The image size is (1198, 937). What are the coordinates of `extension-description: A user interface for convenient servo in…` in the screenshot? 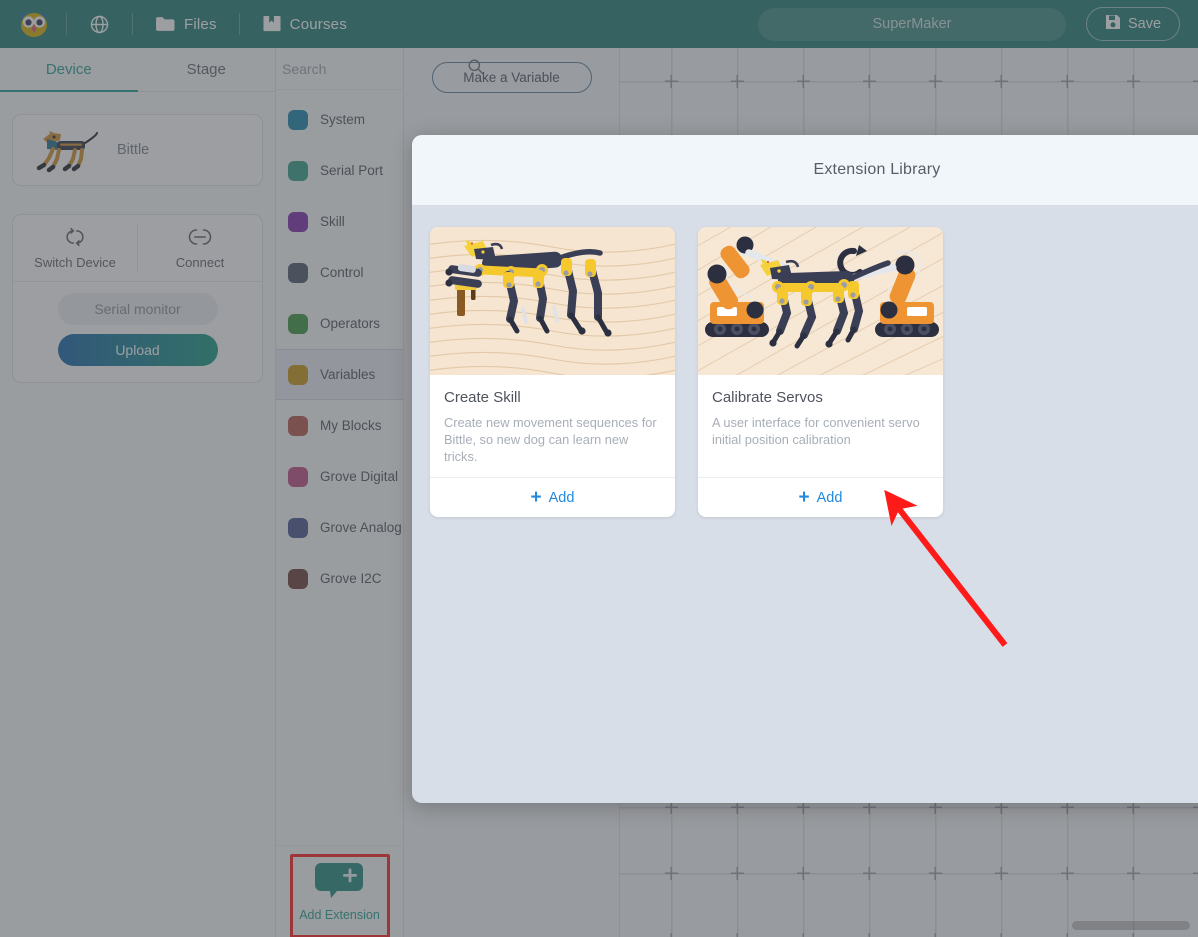 It's located at (816, 431).